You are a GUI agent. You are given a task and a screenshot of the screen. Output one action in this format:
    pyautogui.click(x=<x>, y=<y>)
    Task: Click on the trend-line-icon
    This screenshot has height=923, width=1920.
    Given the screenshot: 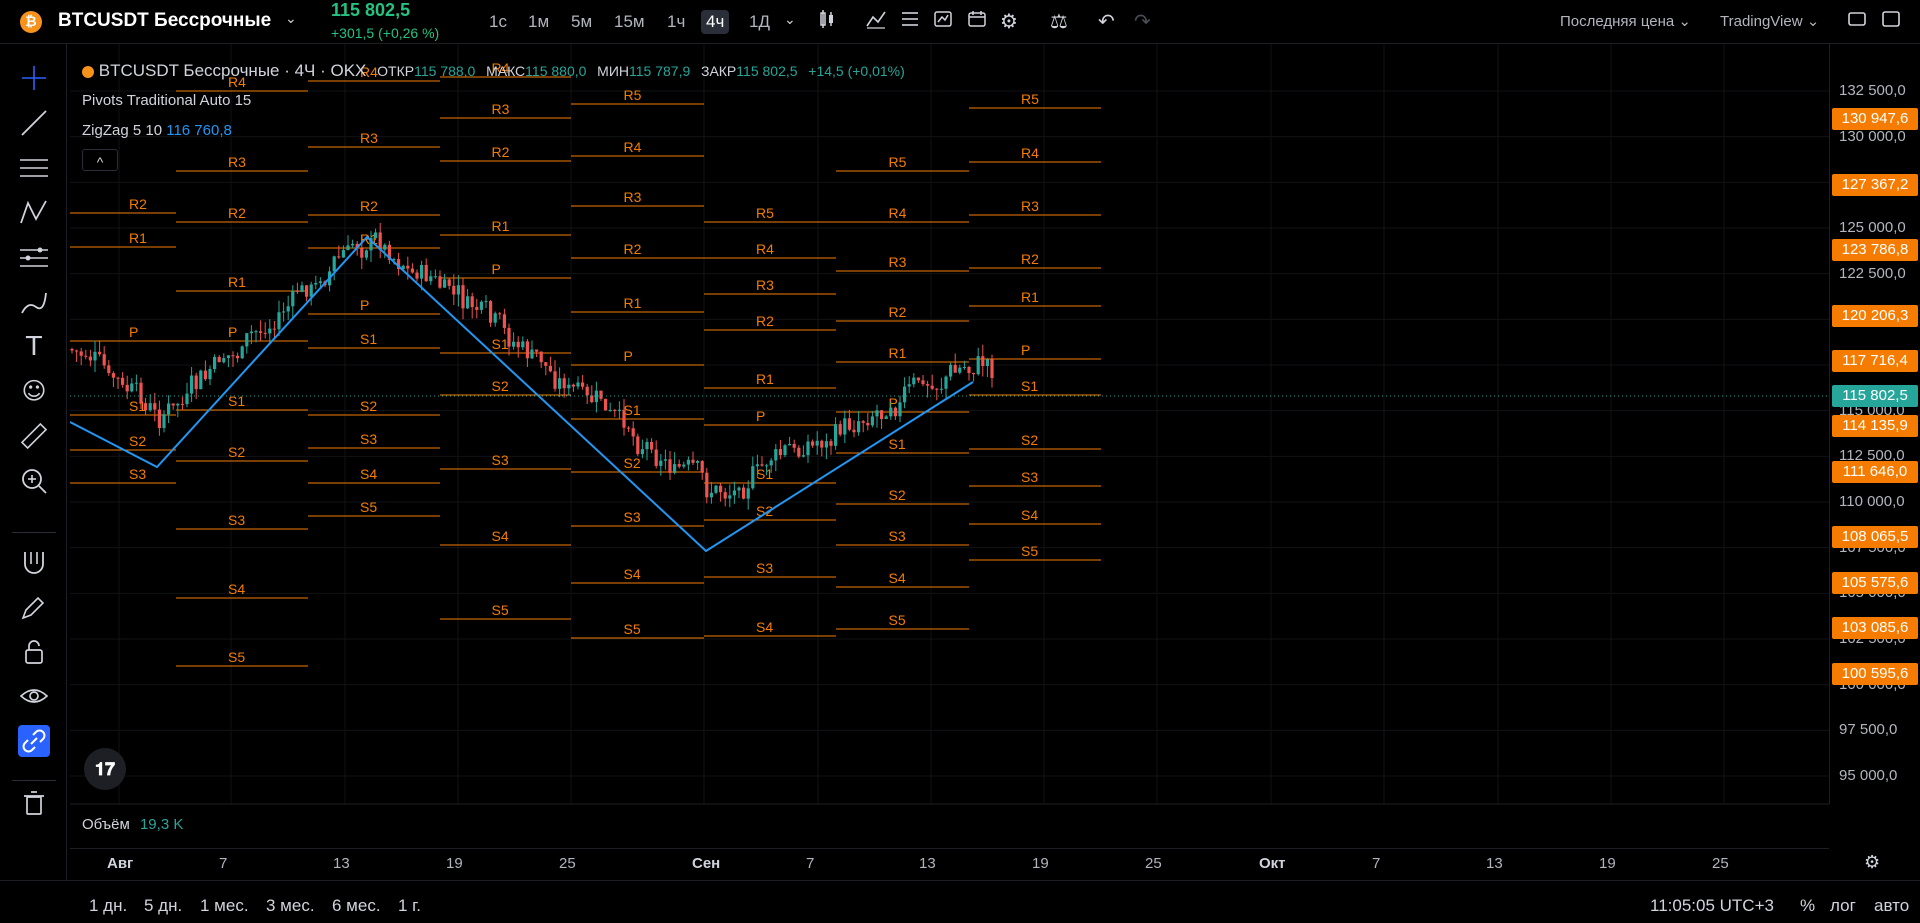 What is the action you would take?
    pyautogui.click(x=34, y=123)
    